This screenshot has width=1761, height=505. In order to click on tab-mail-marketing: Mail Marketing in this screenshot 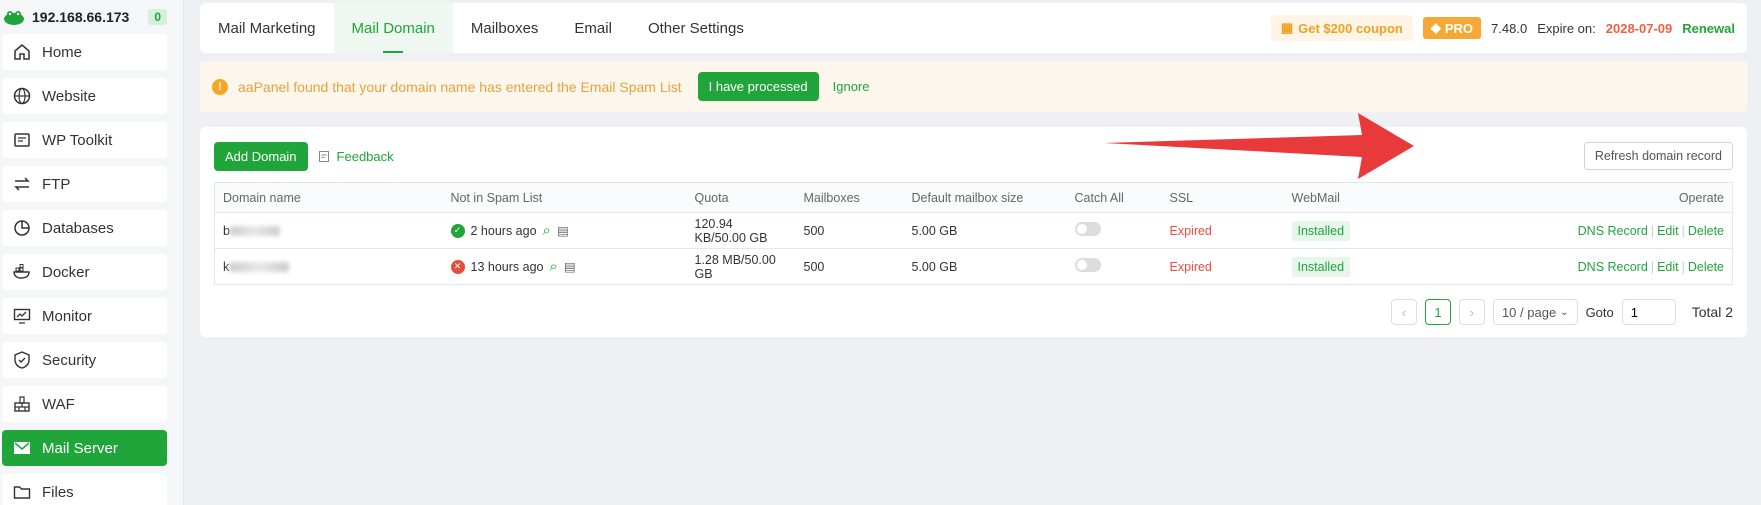, I will do `click(267, 28)`.